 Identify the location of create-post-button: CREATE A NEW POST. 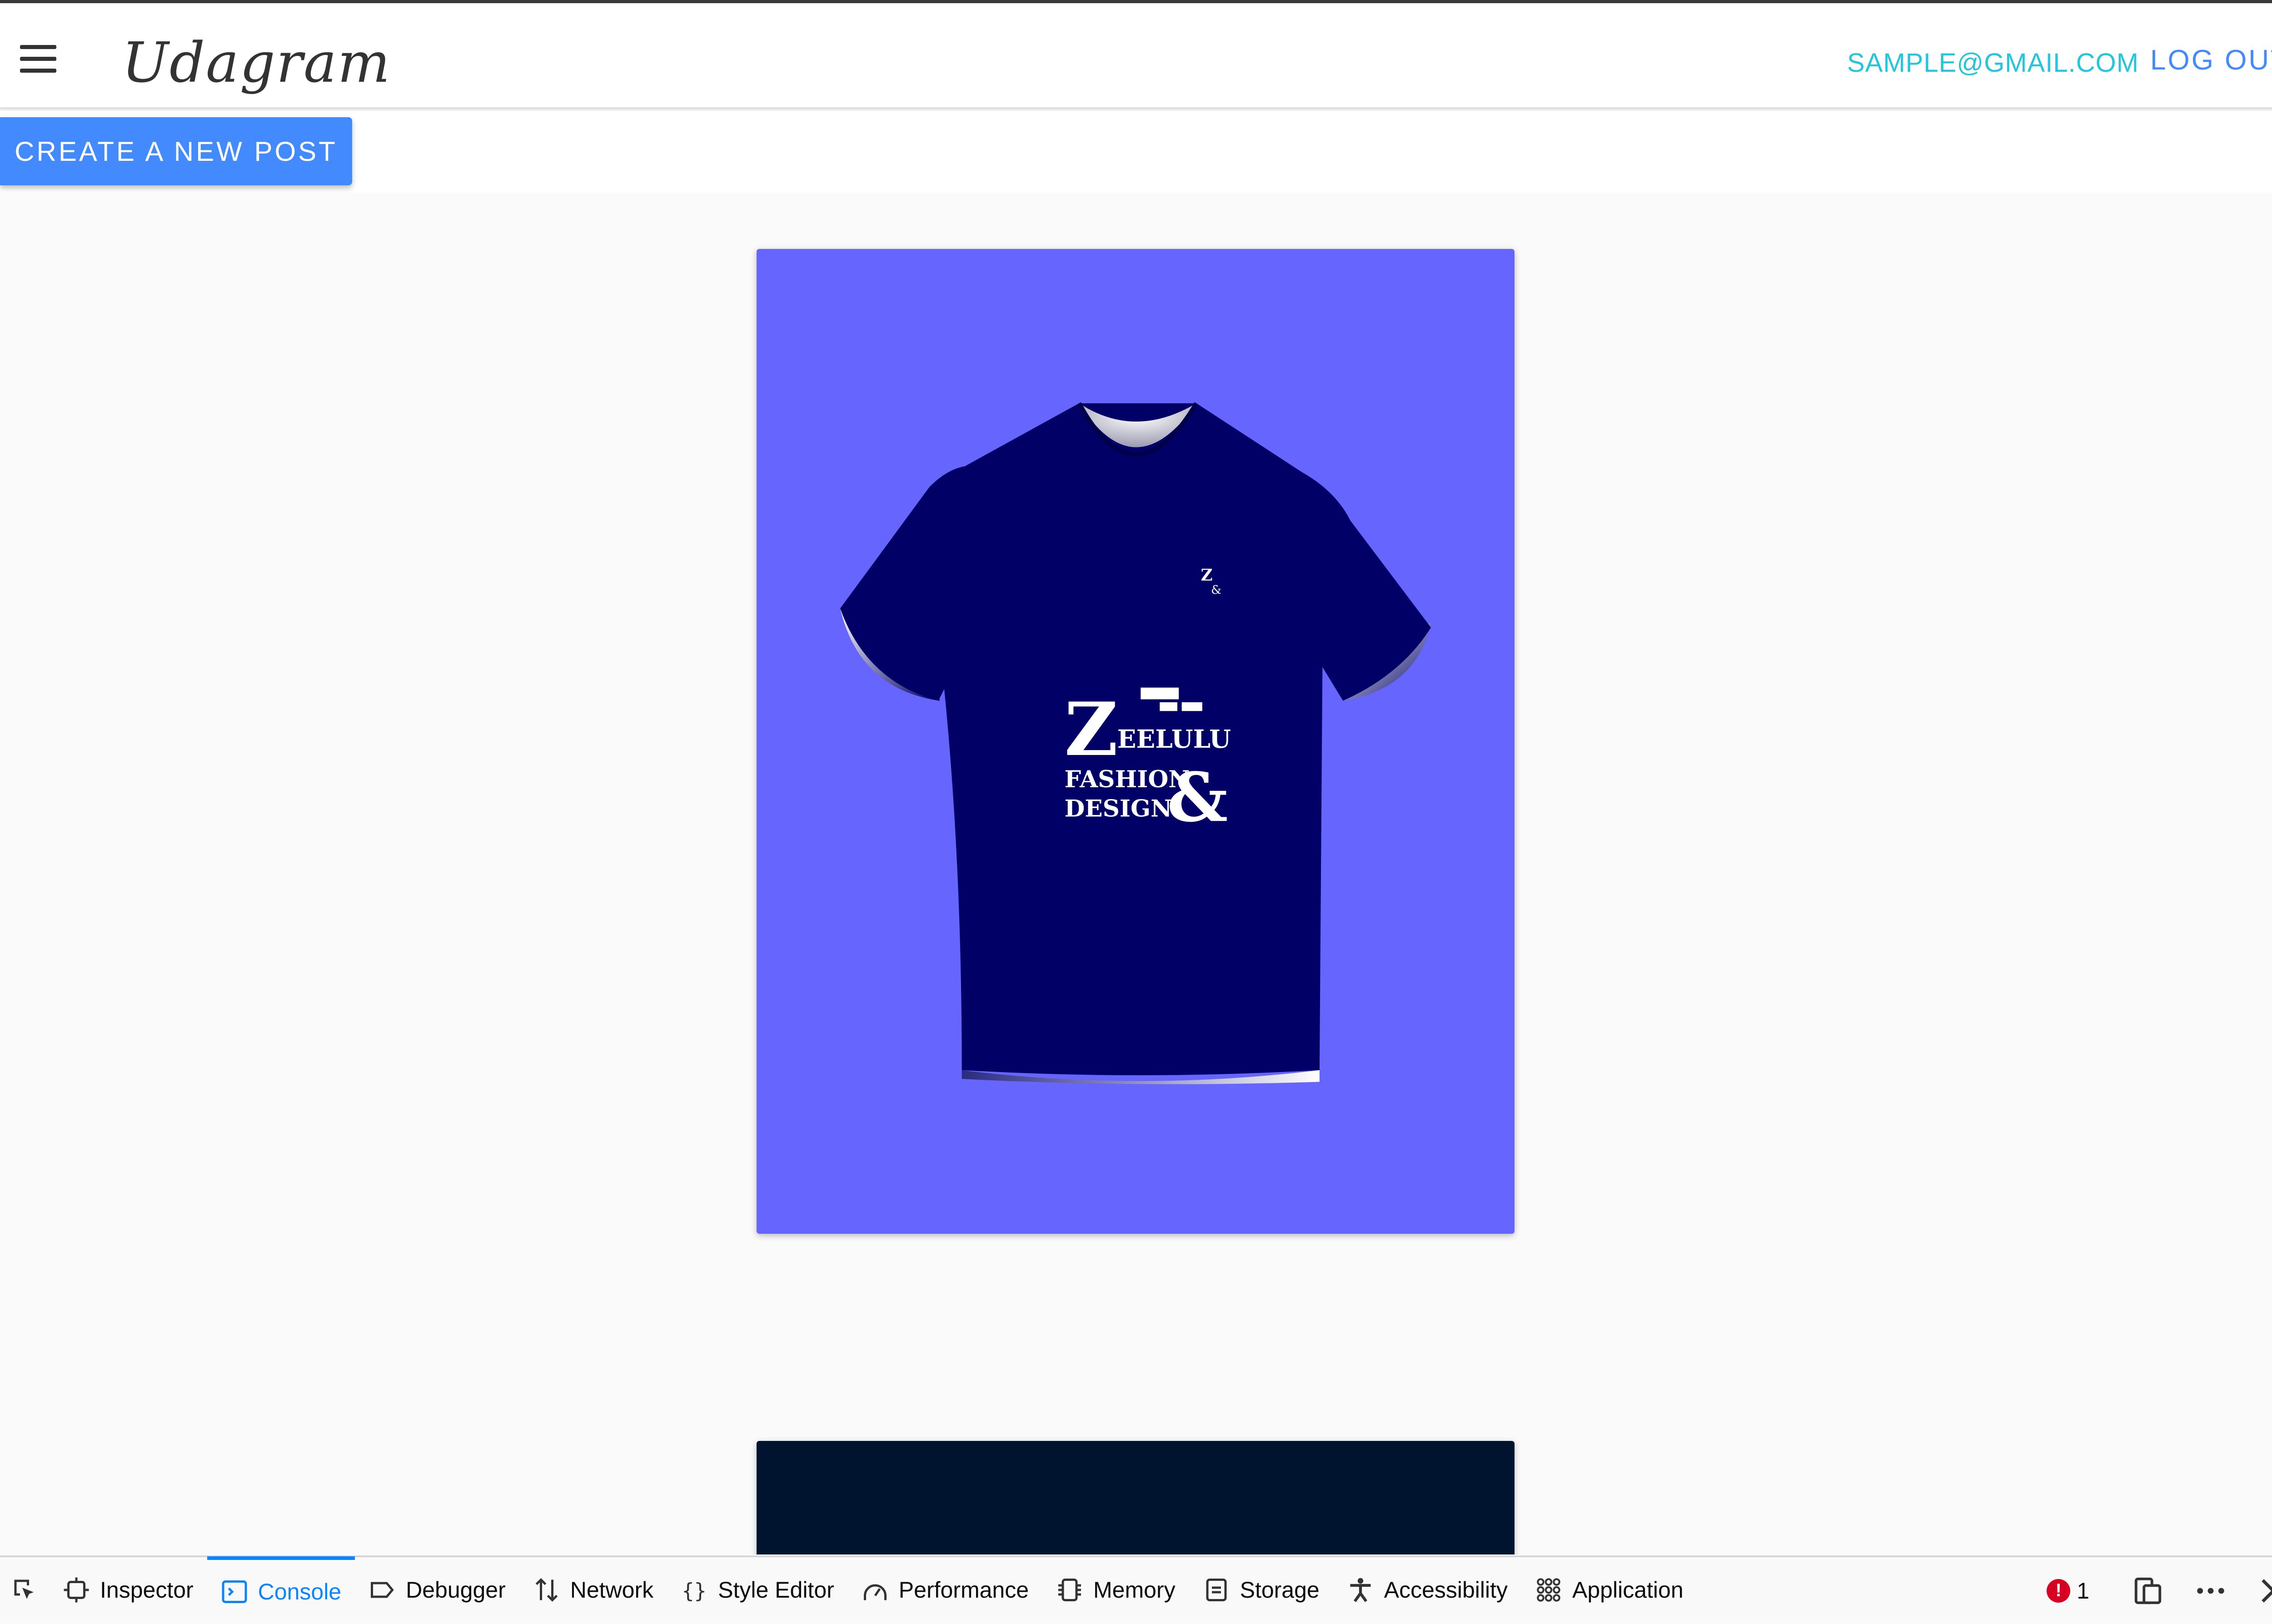
(176, 151).